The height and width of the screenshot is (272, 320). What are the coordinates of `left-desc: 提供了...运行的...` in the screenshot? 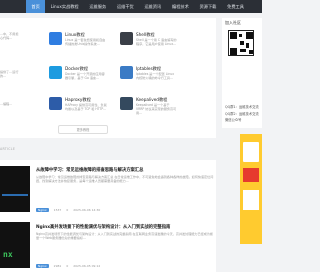 It's located at (9, 74).